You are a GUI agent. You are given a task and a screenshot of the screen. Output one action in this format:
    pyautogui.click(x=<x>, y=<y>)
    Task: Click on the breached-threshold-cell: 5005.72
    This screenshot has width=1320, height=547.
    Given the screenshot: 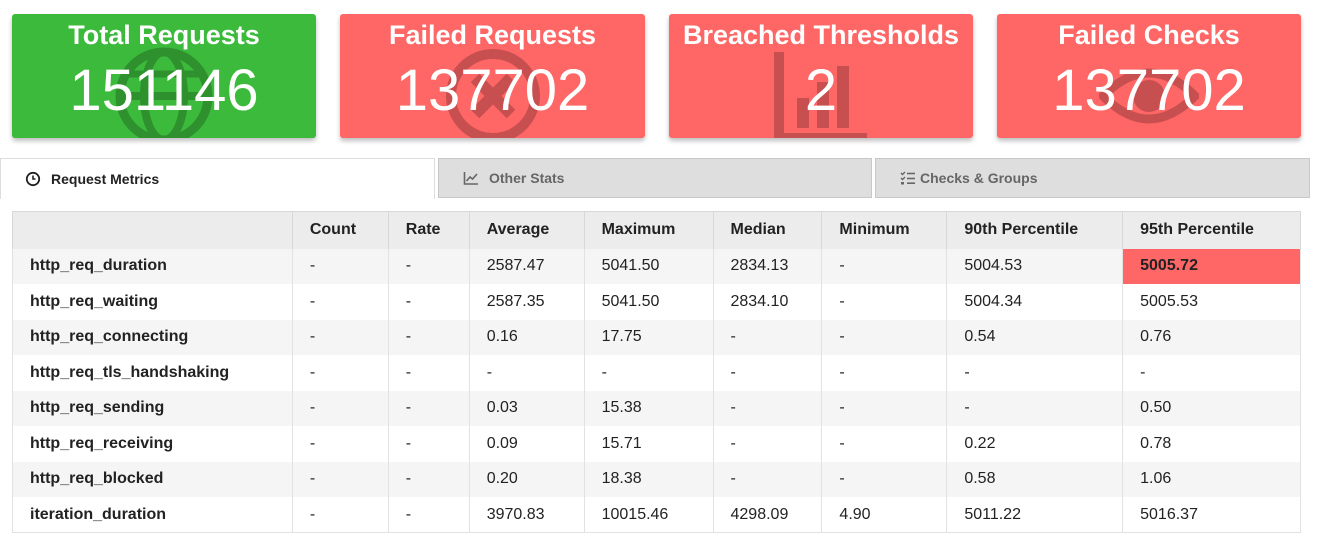 What is the action you would take?
    pyautogui.click(x=1211, y=266)
    